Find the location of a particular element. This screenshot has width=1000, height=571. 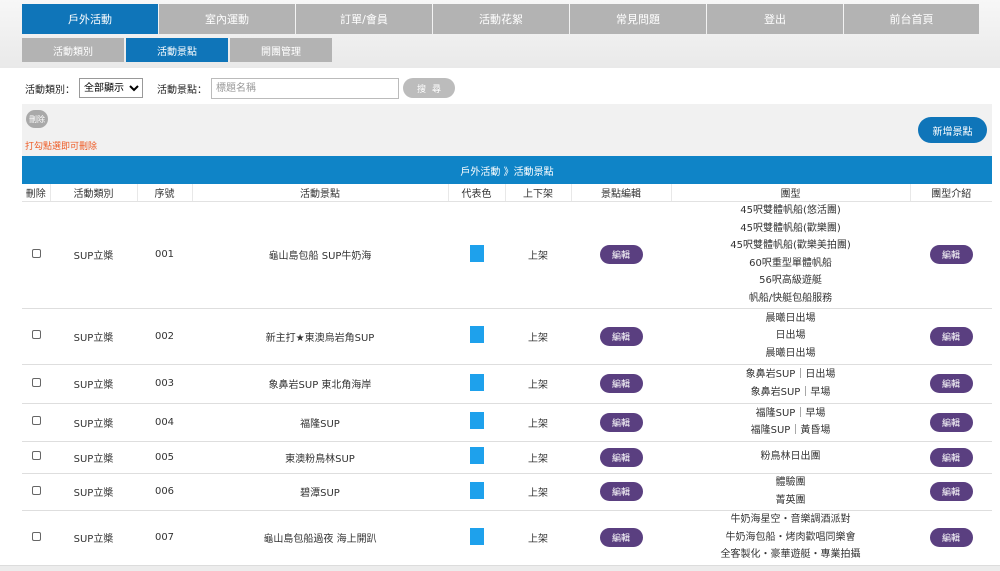

row-spot-name: 碧潭SUP is located at coordinates (320, 492).